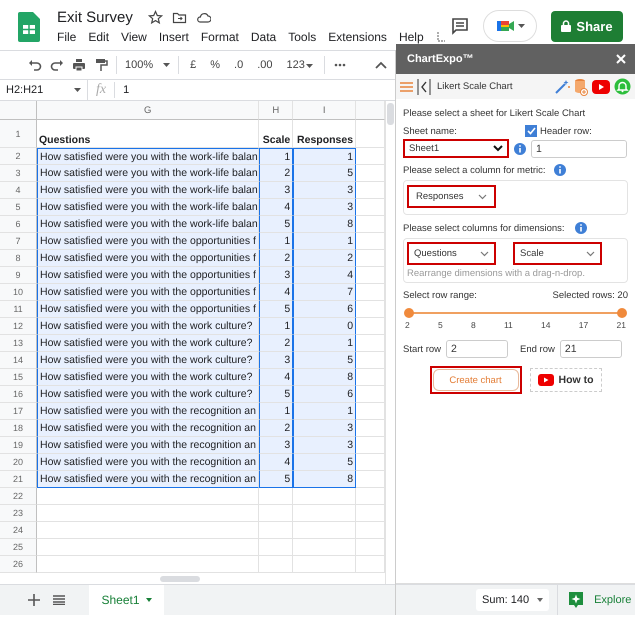 Image resolution: width=635 pixels, height=625 pixels. What do you see at coordinates (265, 65) in the screenshot?
I see `format-button: .00` at bounding box center [265, 65].